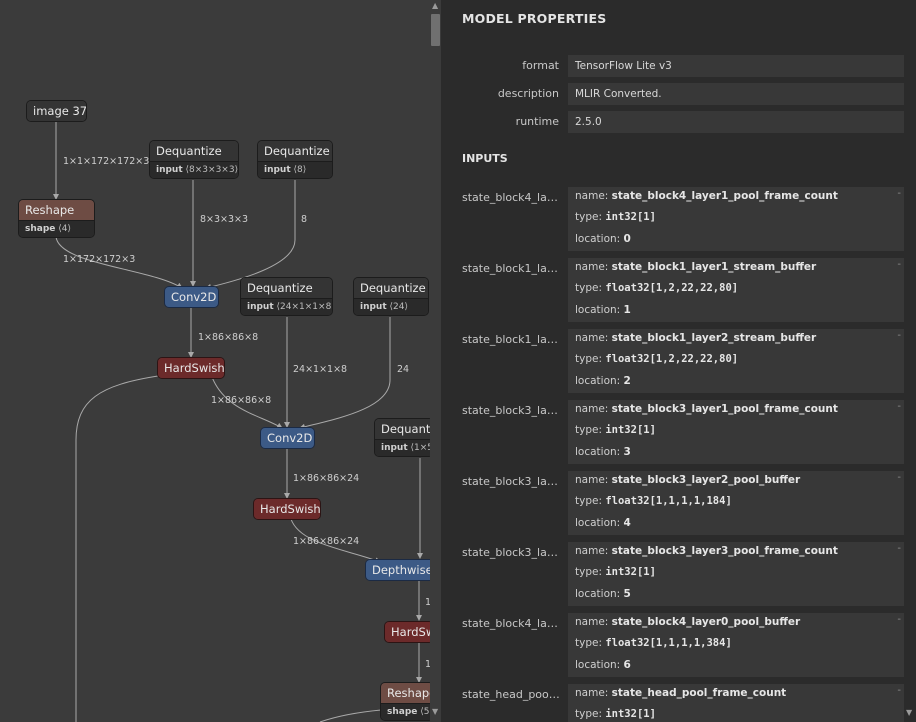 This screenshot has width=916, height=722. I want to click on graph-scrollbar: ▲ ▼, so click(435, 361).